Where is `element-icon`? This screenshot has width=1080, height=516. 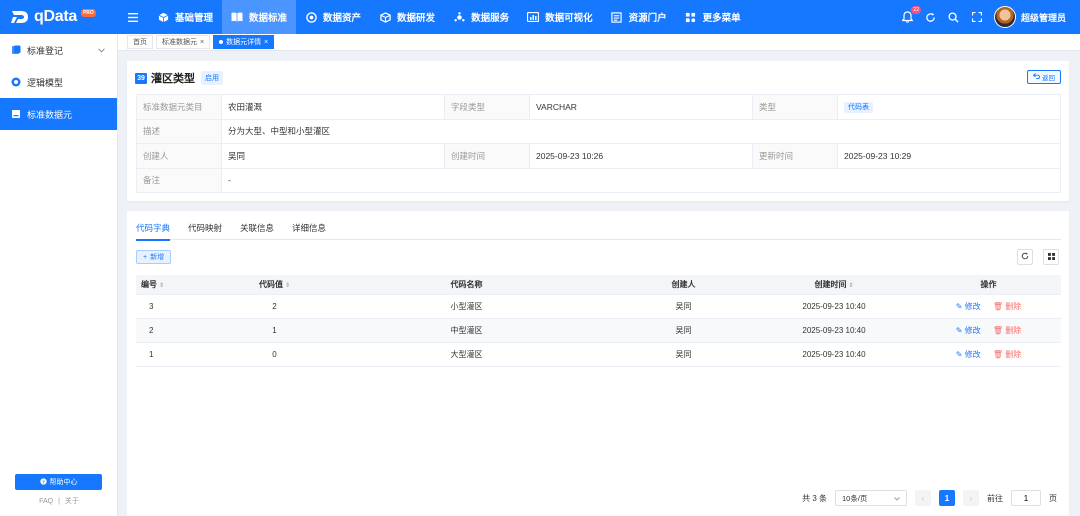 element-icon is located at coordinates (16, 114).